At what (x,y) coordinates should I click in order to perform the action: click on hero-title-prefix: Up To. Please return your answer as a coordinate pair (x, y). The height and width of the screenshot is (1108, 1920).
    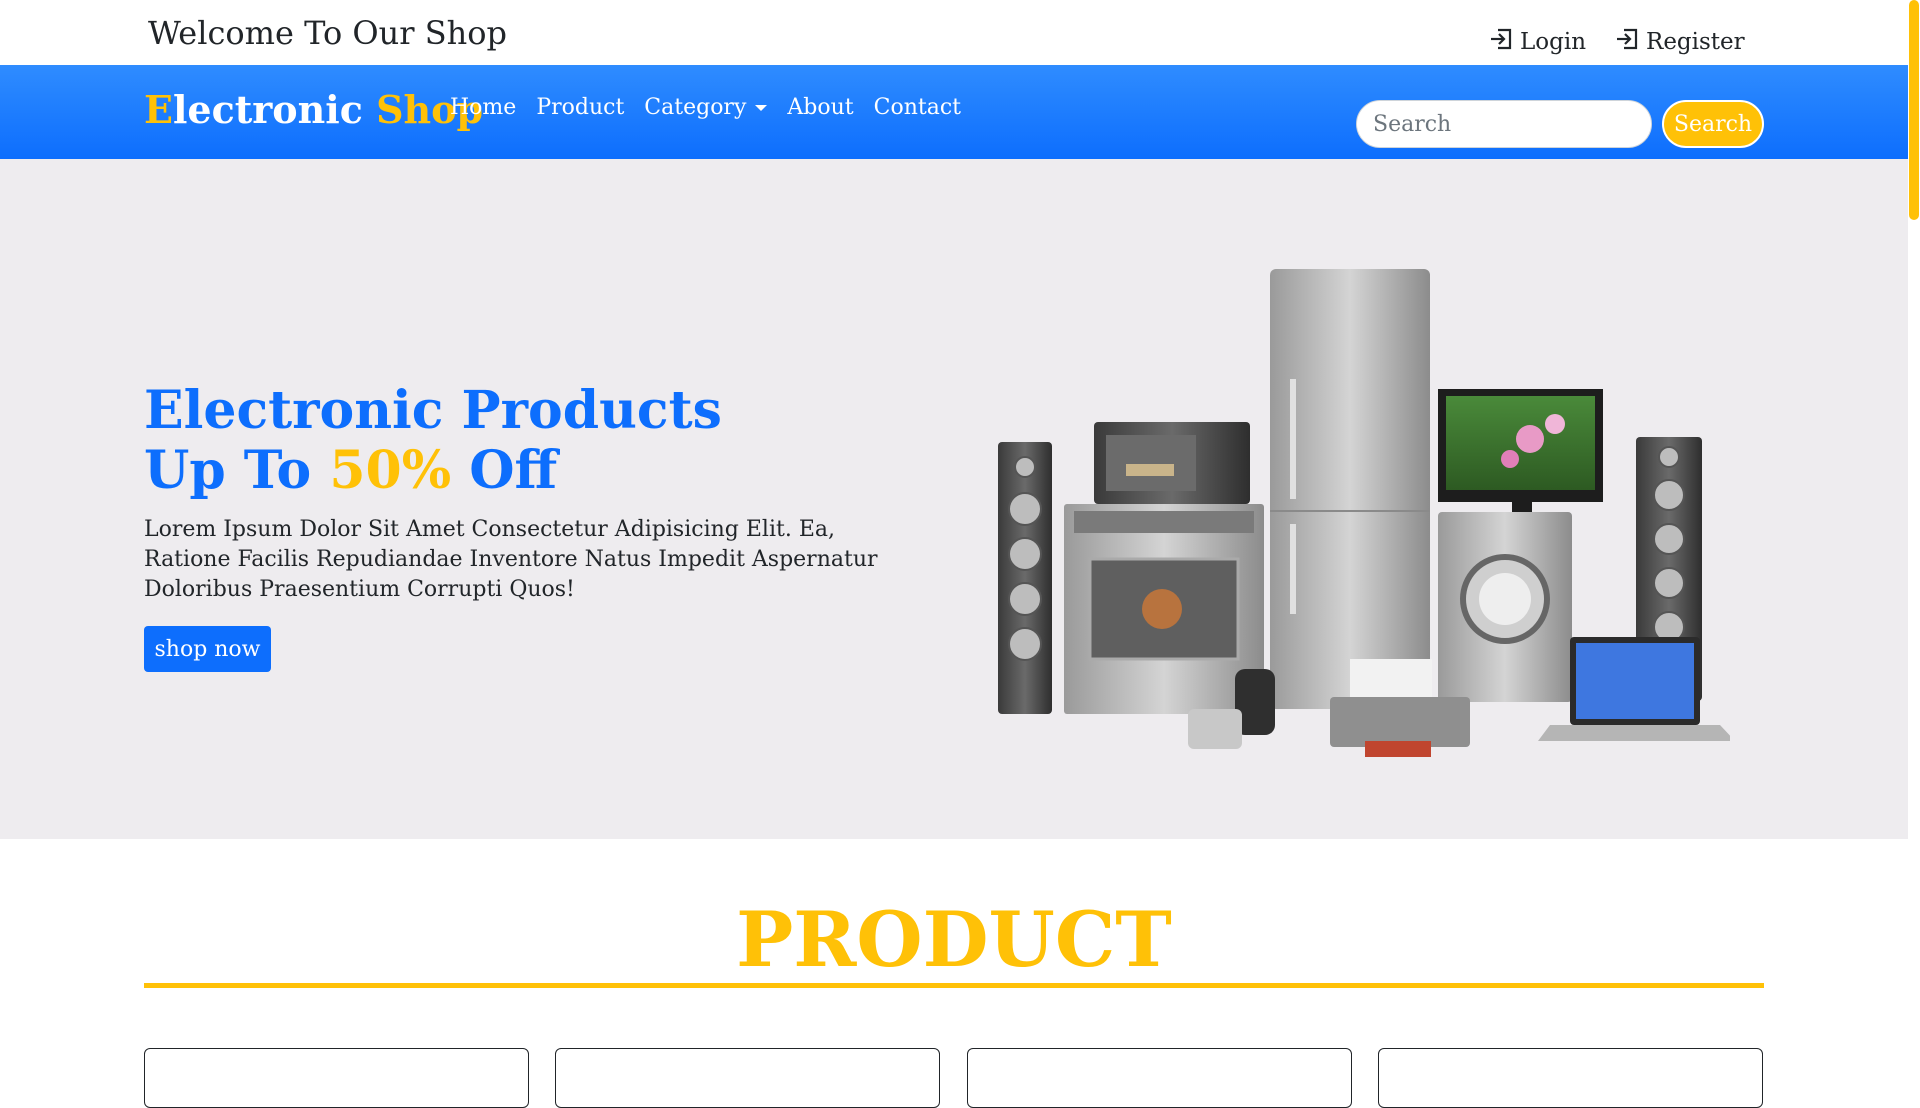
    Looking at the image, I should click on (237, 470).